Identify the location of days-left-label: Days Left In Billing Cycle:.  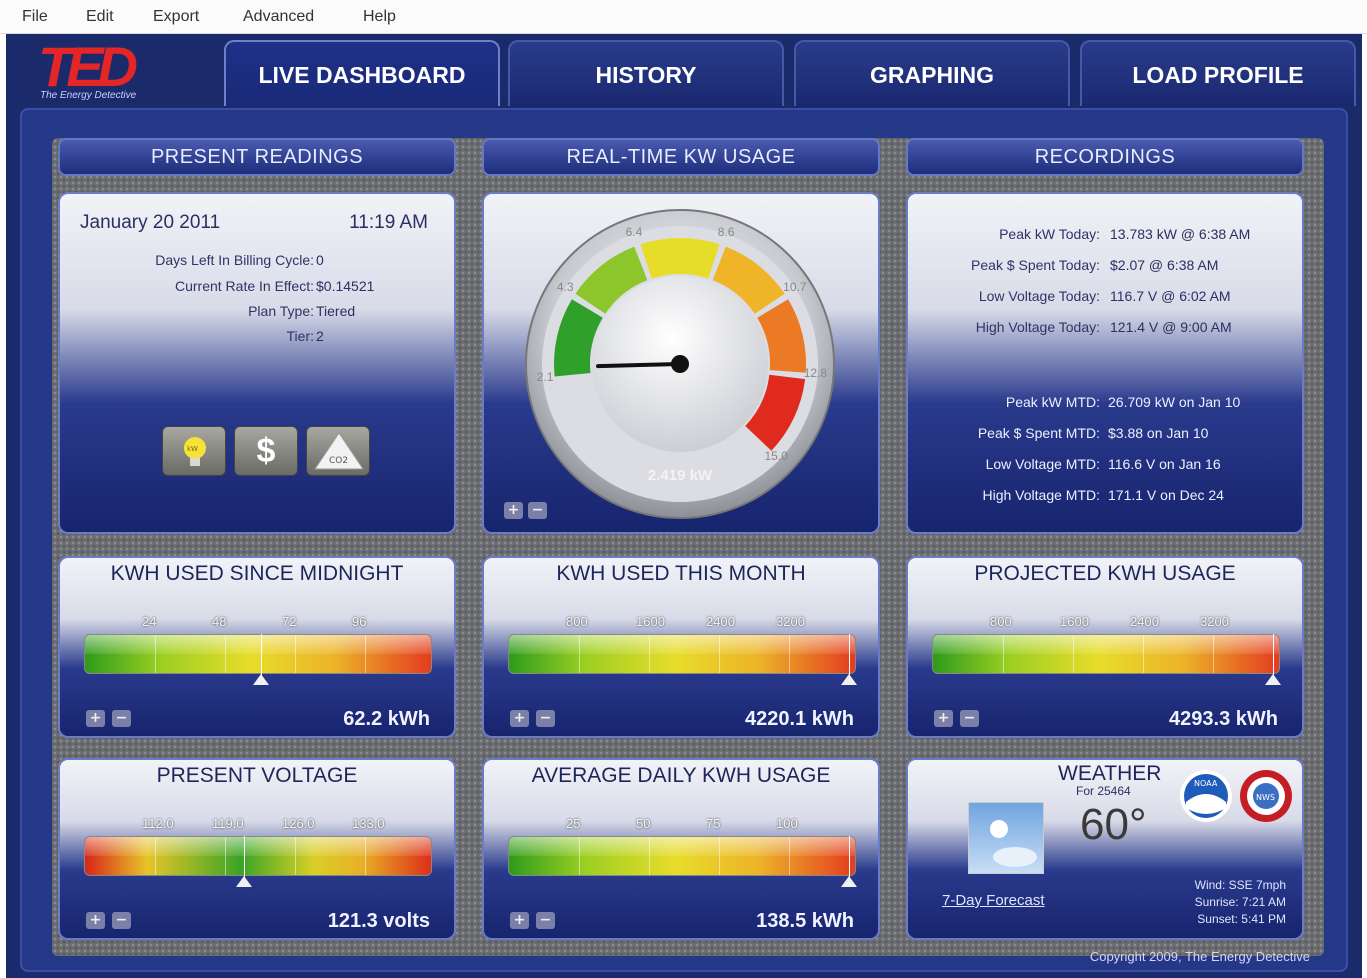
(234, 260).